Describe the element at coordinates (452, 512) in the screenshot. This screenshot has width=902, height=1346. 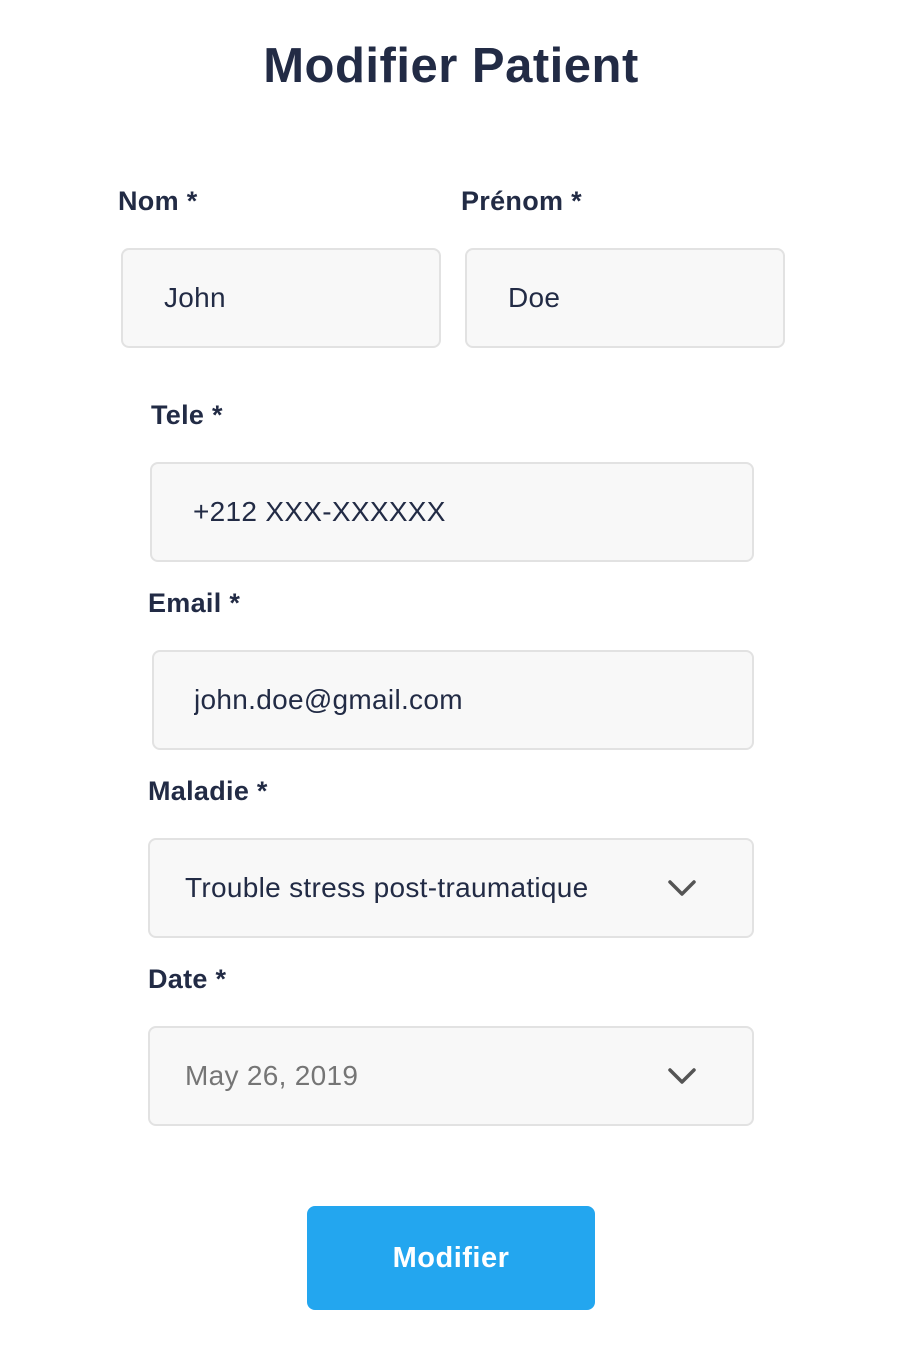
I see `tele-field: +212 XXX-XXXXXX` at that location.